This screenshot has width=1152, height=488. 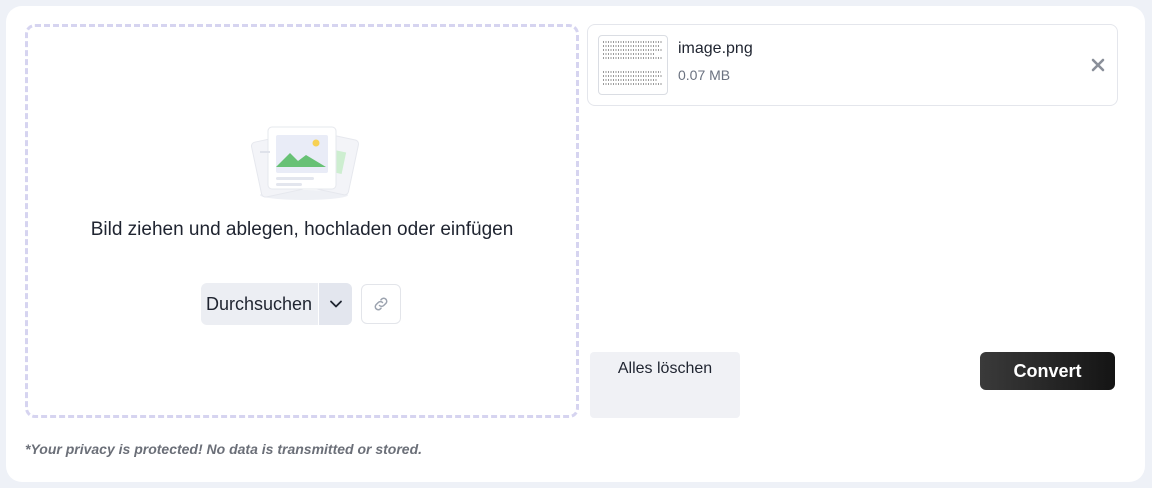 I want to click on close-icon, so click(x=1098, y=65).